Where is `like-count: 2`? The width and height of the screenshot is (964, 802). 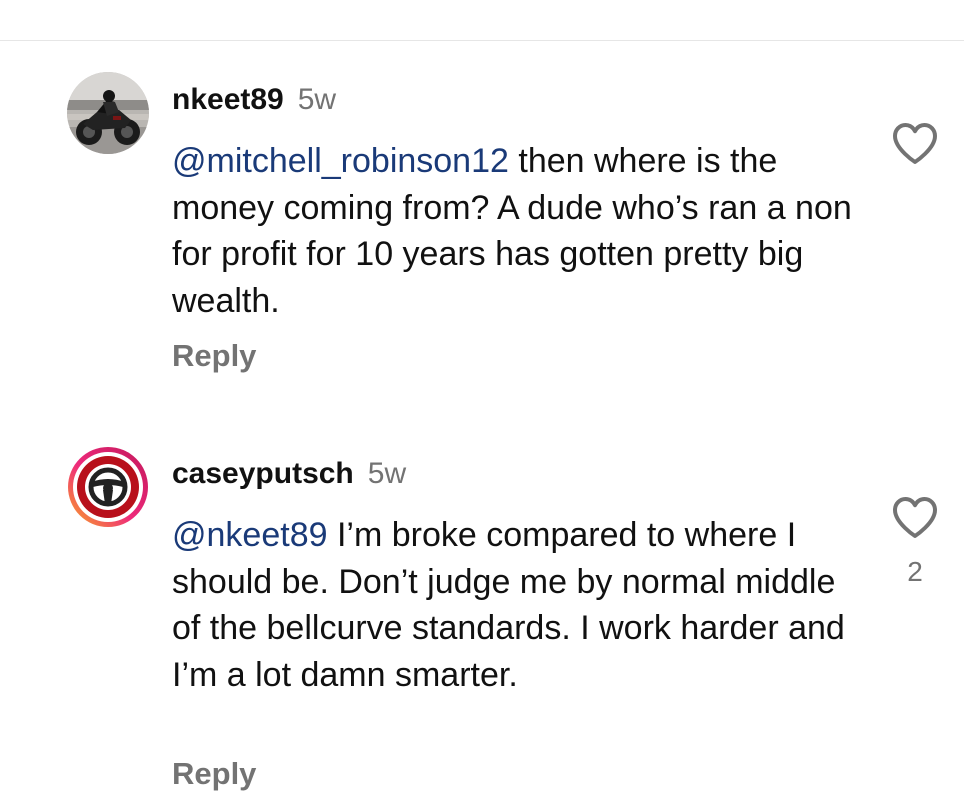
like-count: 2 is located at coordinates (915, 571).